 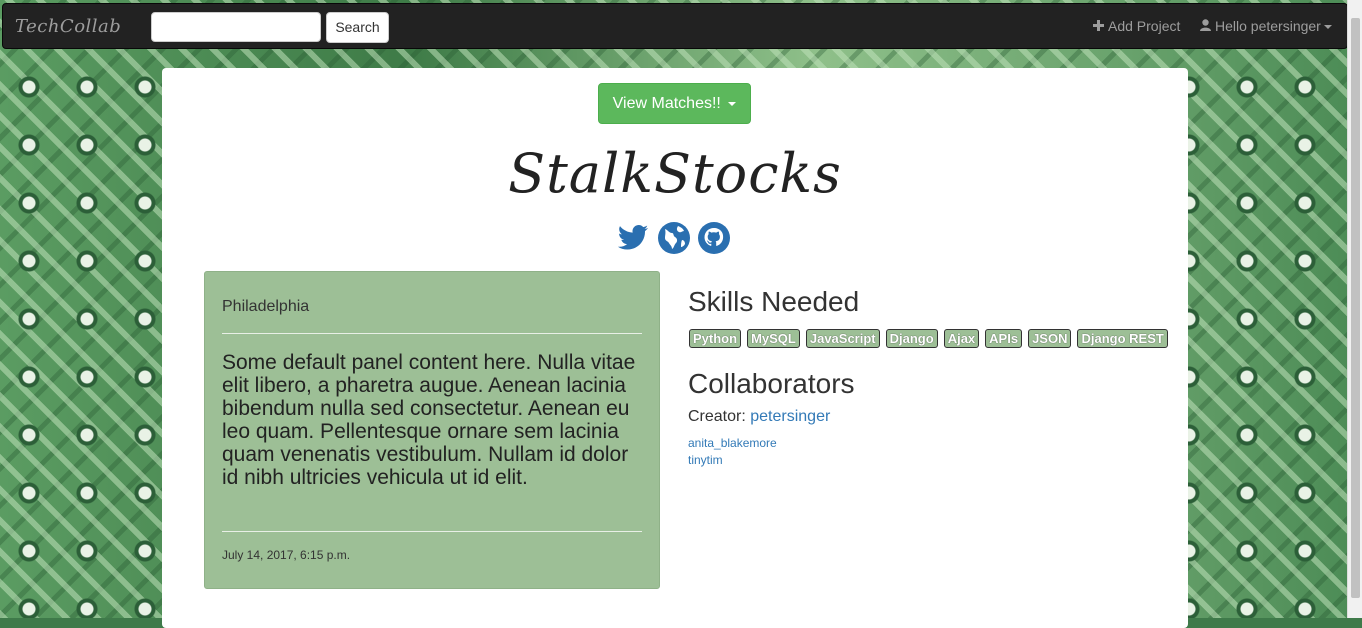 I want to click on user-menu: Hello petersinger, so click(x=1266, y=26).